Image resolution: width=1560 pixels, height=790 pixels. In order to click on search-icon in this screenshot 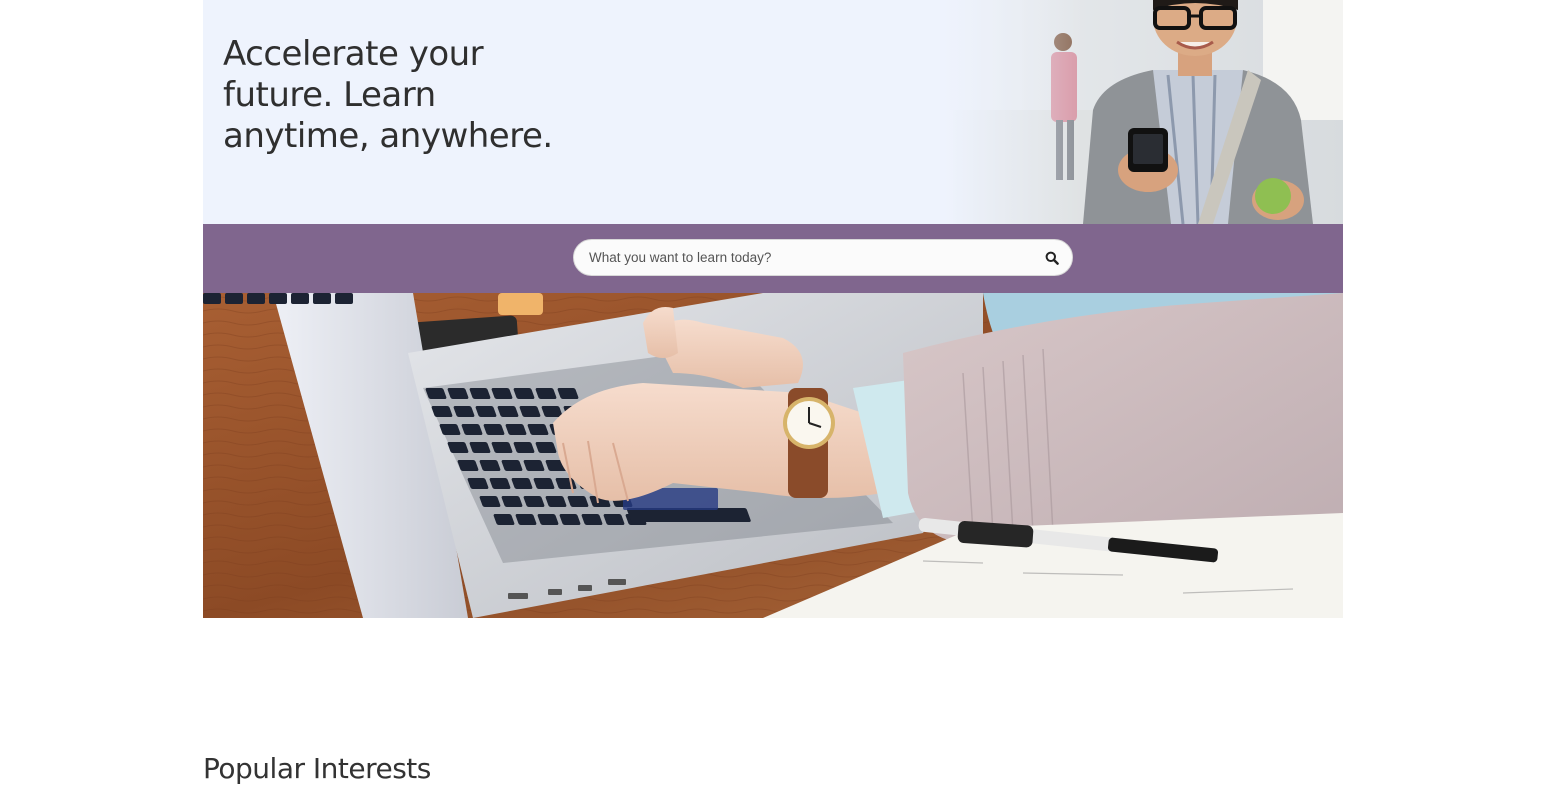, I will do `click(1052, 258)`.